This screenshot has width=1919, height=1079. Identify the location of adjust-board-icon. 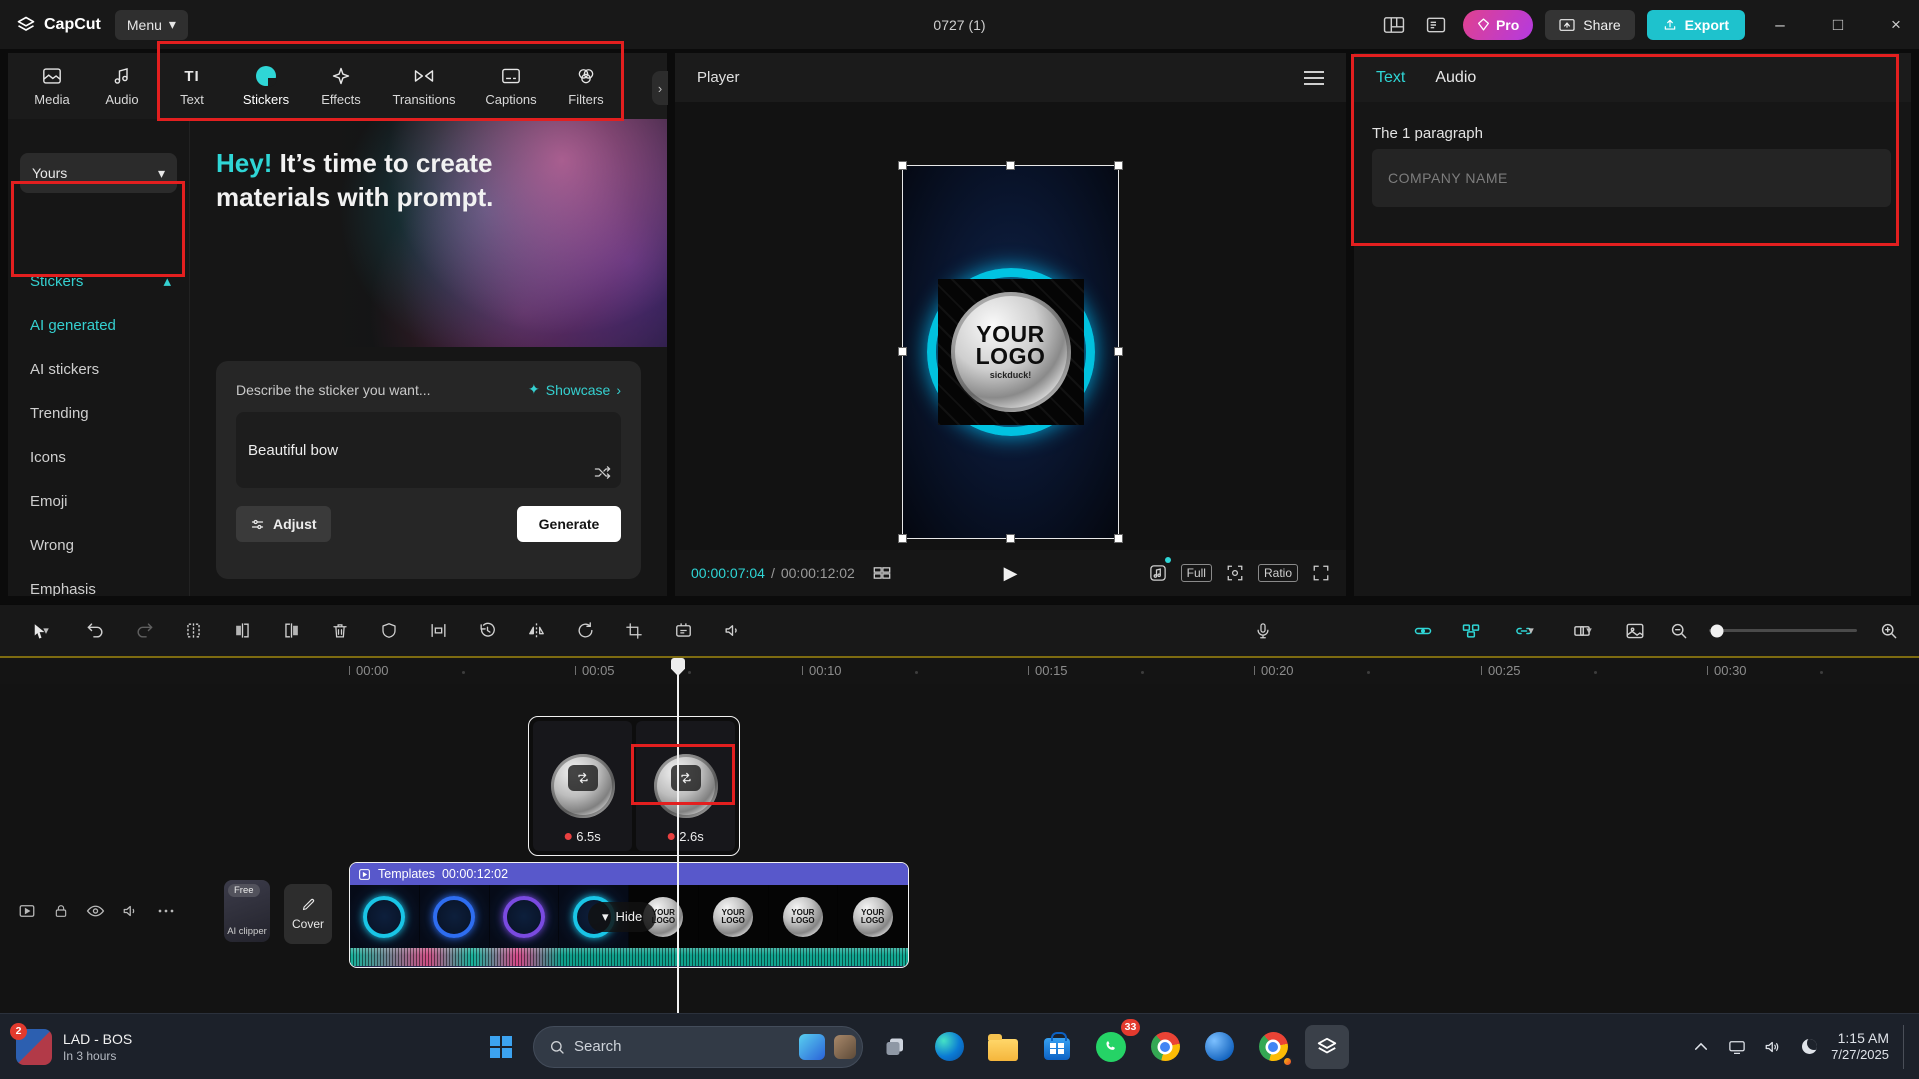
(683, 631).